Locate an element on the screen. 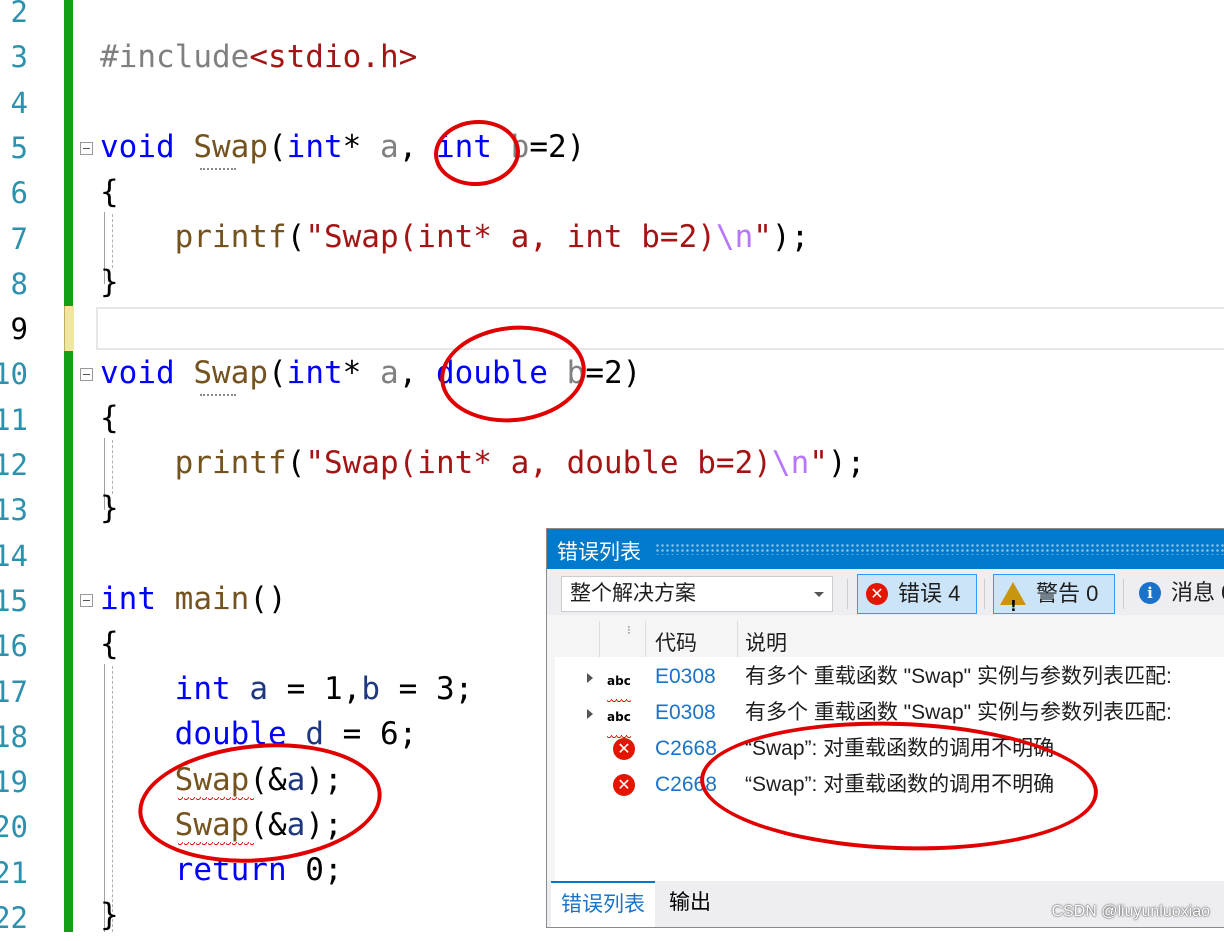  tab-label: 错误列表 is located at coordinates (603, 904).